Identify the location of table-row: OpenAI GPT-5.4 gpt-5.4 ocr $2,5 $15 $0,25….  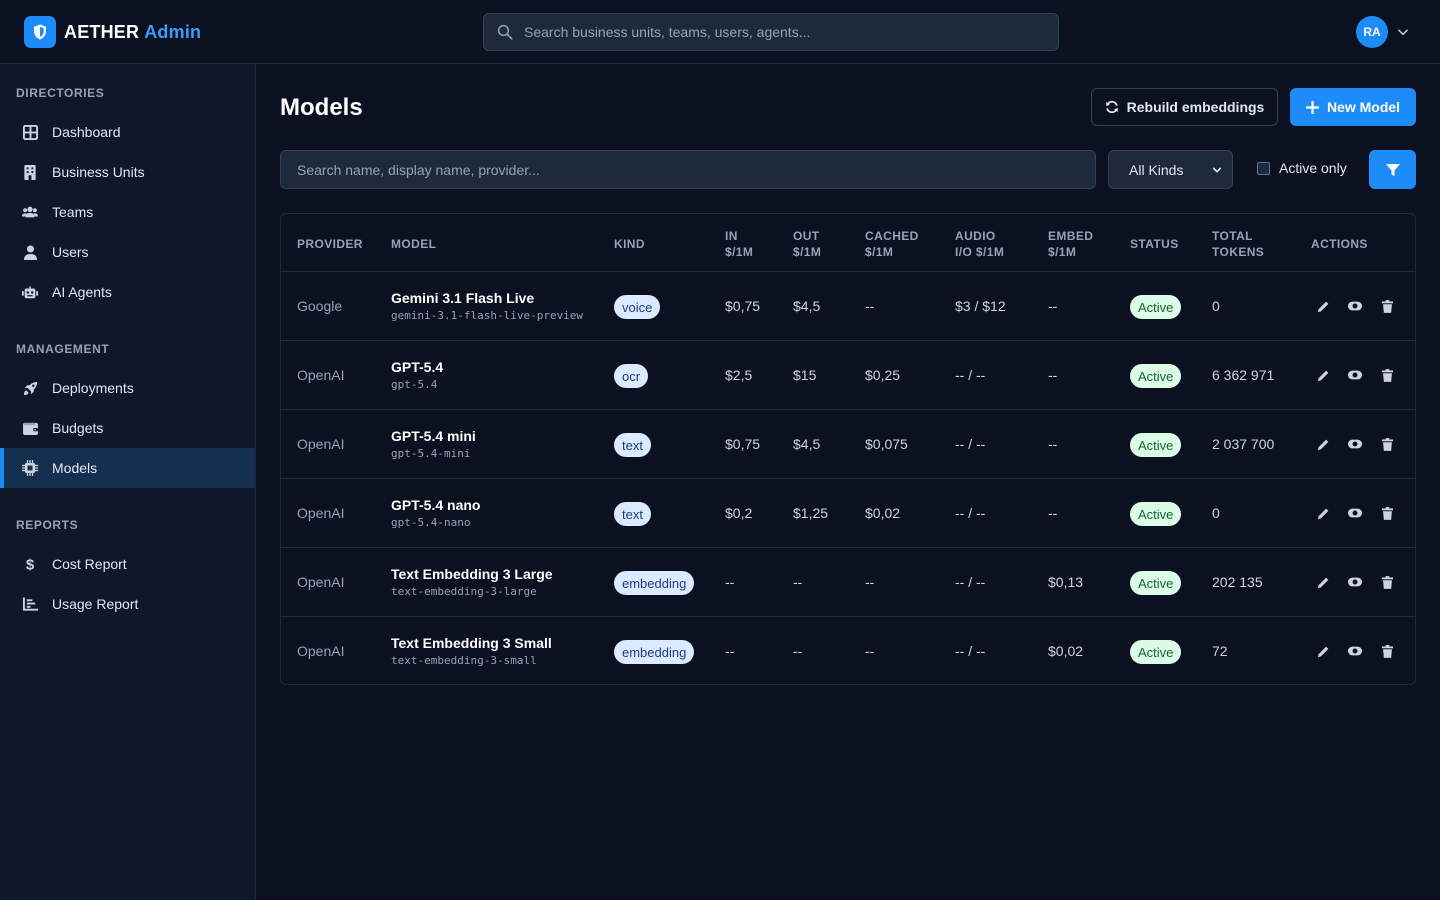
(848, 375).